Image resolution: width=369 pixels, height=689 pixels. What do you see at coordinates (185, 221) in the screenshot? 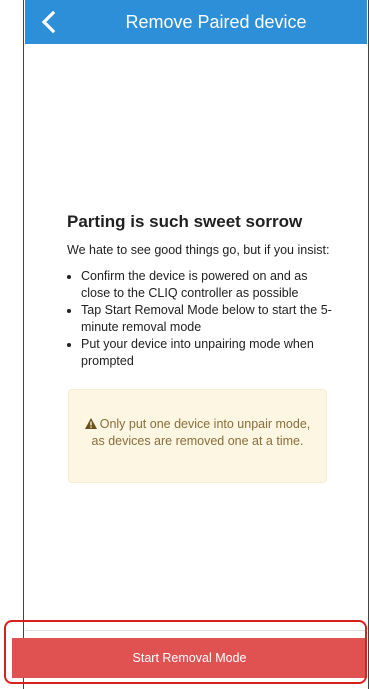
I see `instructions-heading: Parting is such sweet sorrow` at bounding box center [185, 221].